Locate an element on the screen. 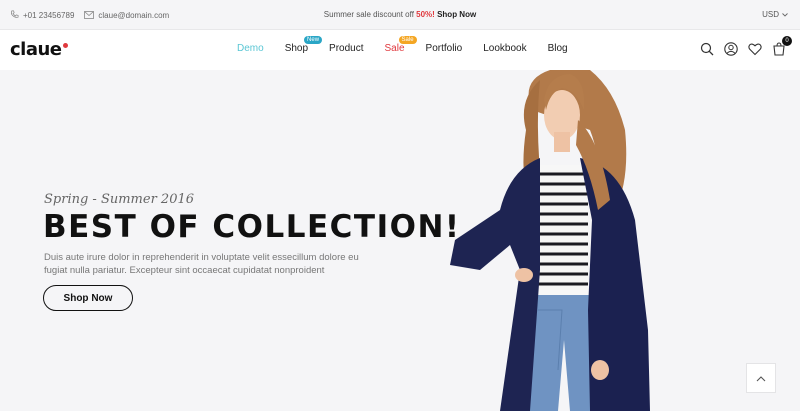 Image resolution: width=800 pixels, height=411 pixels. cart-count-badge: 0 is located at coordinates (787, 41).